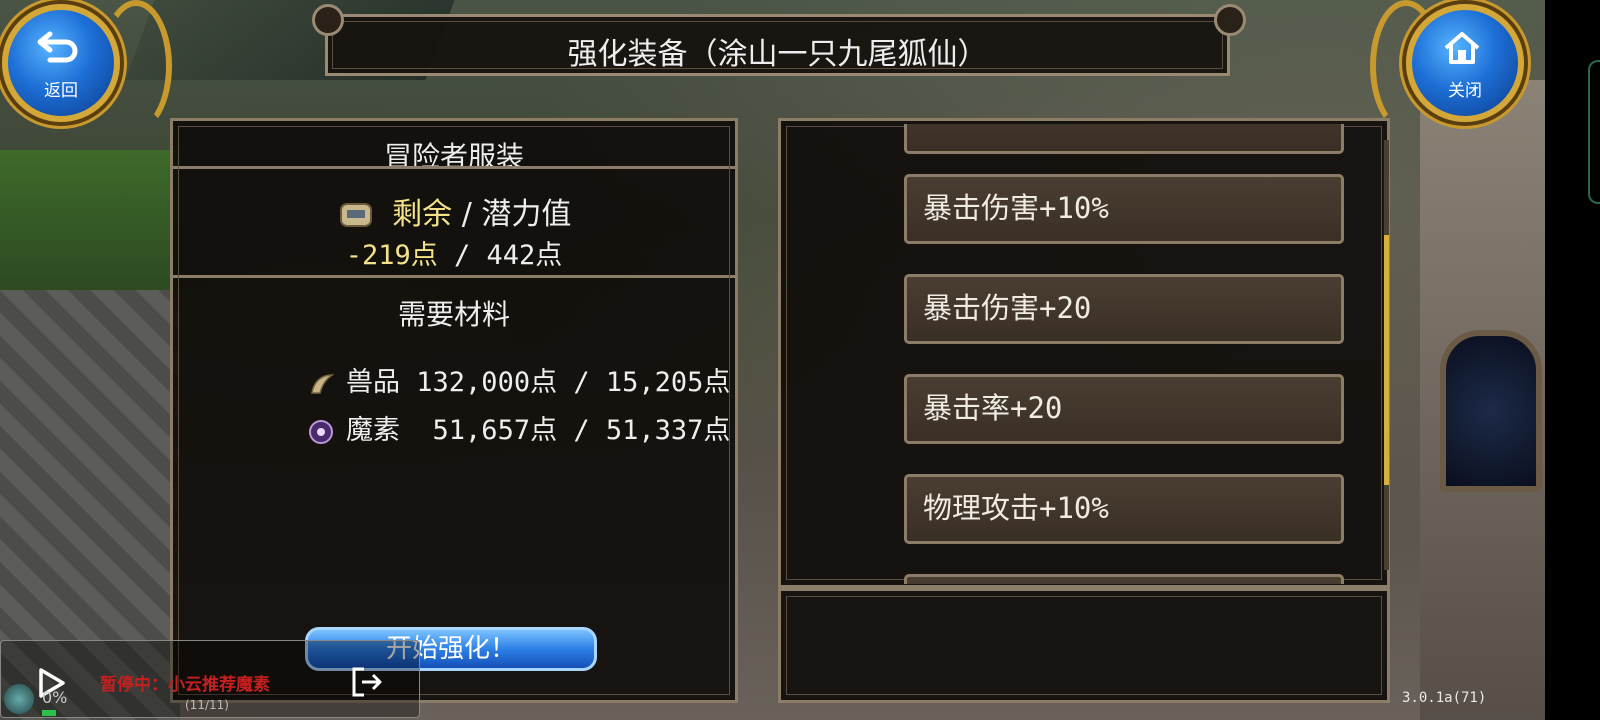 The width and height of the screenshot is (1600, 720). What do you see at coordinates (355, 214) in the screenshot?
I see `anvil-icon` at bounding box center [355, 214].